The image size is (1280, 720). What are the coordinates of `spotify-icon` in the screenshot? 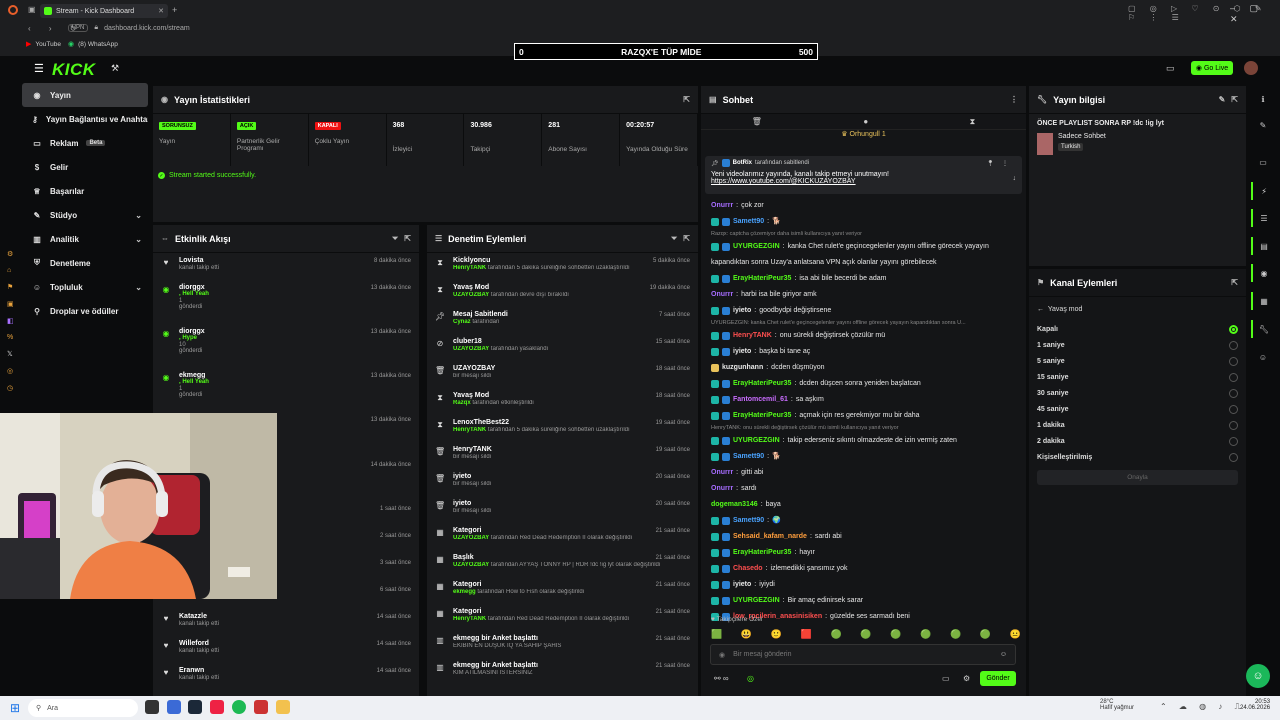 It's located at (239, 707).